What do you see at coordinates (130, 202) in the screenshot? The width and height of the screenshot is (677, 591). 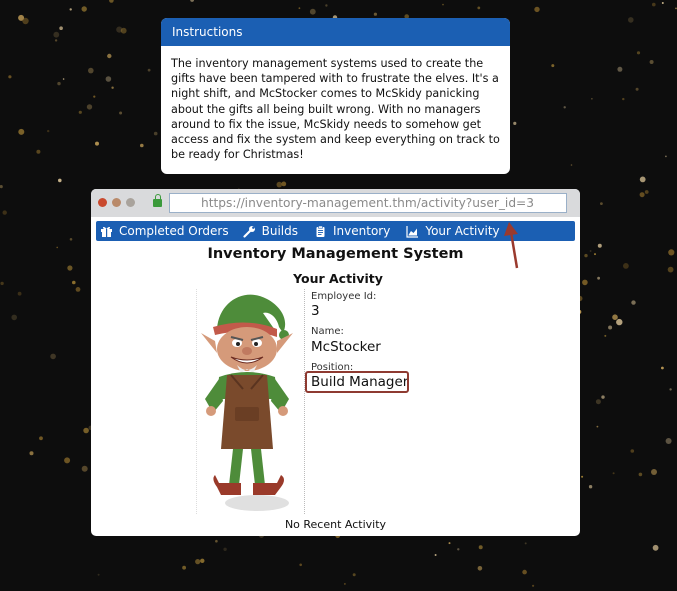 I see `maximize-window-button` at bounding box center [130, 202].